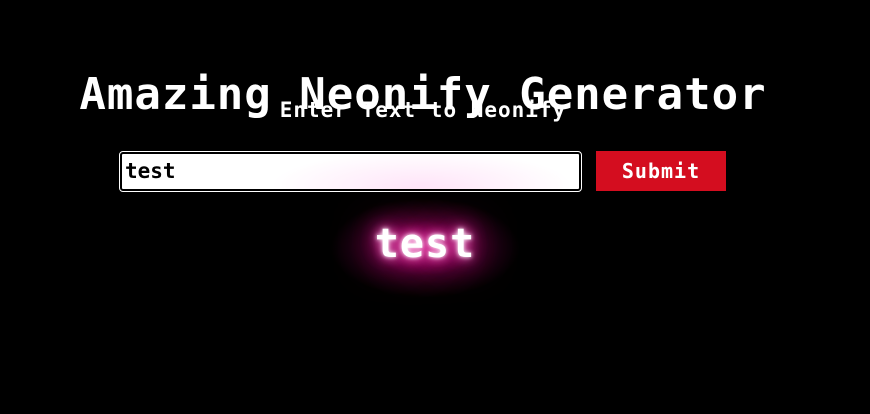 Image resolution: width=870 pixels, height=414 pixels. I want to click on neonify-form: Submit, so click(422, 171).